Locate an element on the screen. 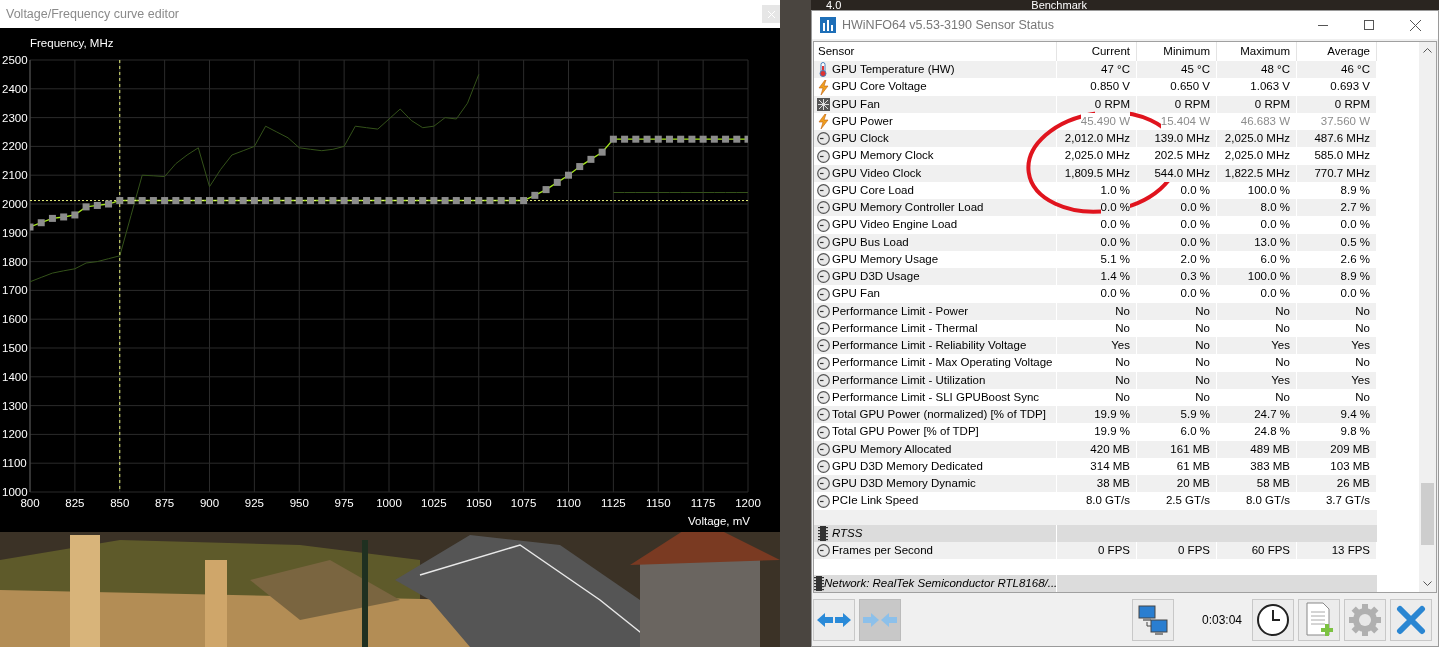 The height and width of the screenshot is (647, 1439). clock-icon is located at coordinates (1273, 619).